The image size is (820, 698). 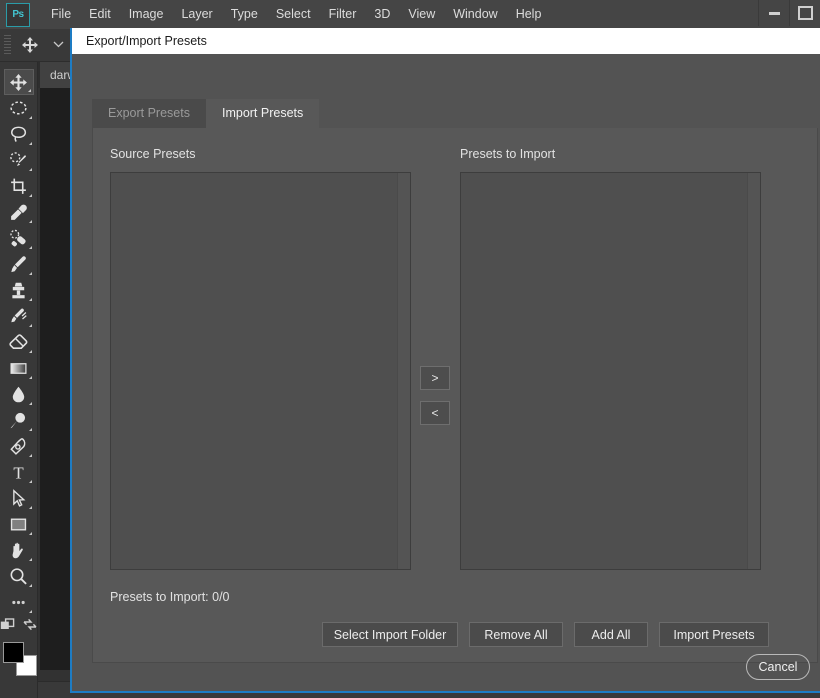 I want to click on tab-import-presets-label: Import Presets, so click(x=262, y=113).